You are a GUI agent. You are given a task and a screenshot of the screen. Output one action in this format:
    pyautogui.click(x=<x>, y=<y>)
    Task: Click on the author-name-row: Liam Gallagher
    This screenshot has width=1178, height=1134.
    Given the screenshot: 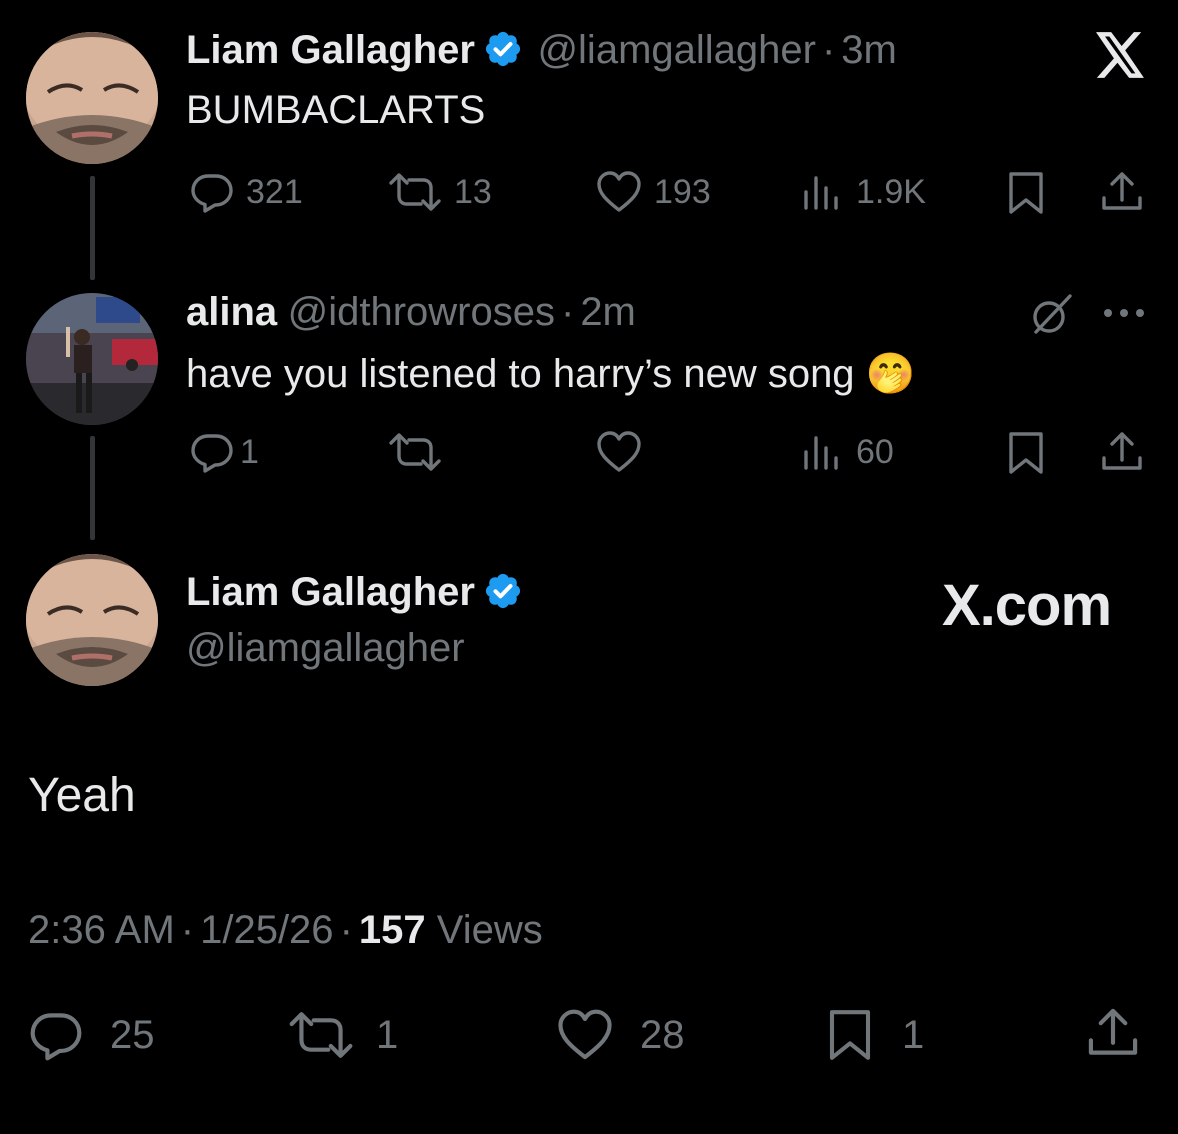 What is the action you would take?
    pyautogui.click(x=354, y=592)
    